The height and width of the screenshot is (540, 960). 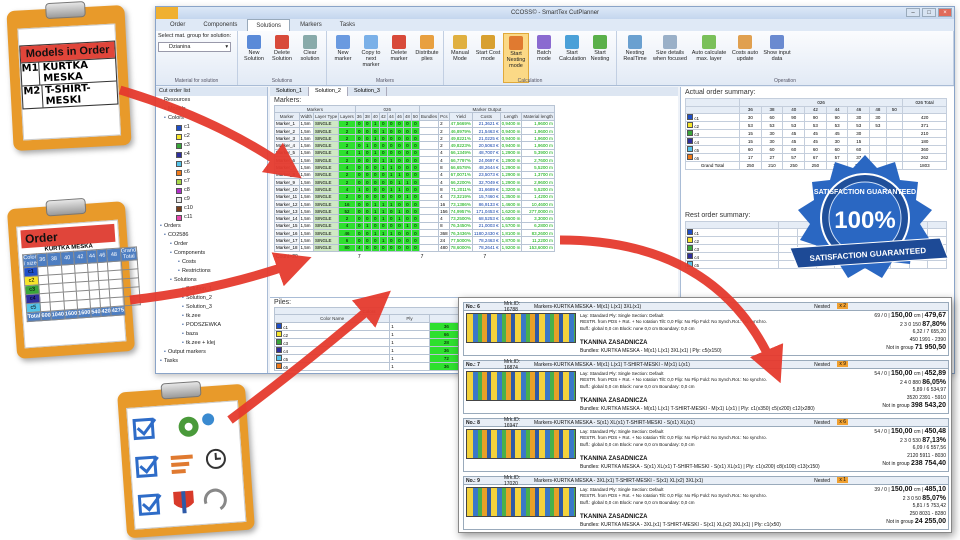 What do you see at coordinates (220, 278) in the screenshot?
I see `arrow-order` at bounding box center [220, 278].